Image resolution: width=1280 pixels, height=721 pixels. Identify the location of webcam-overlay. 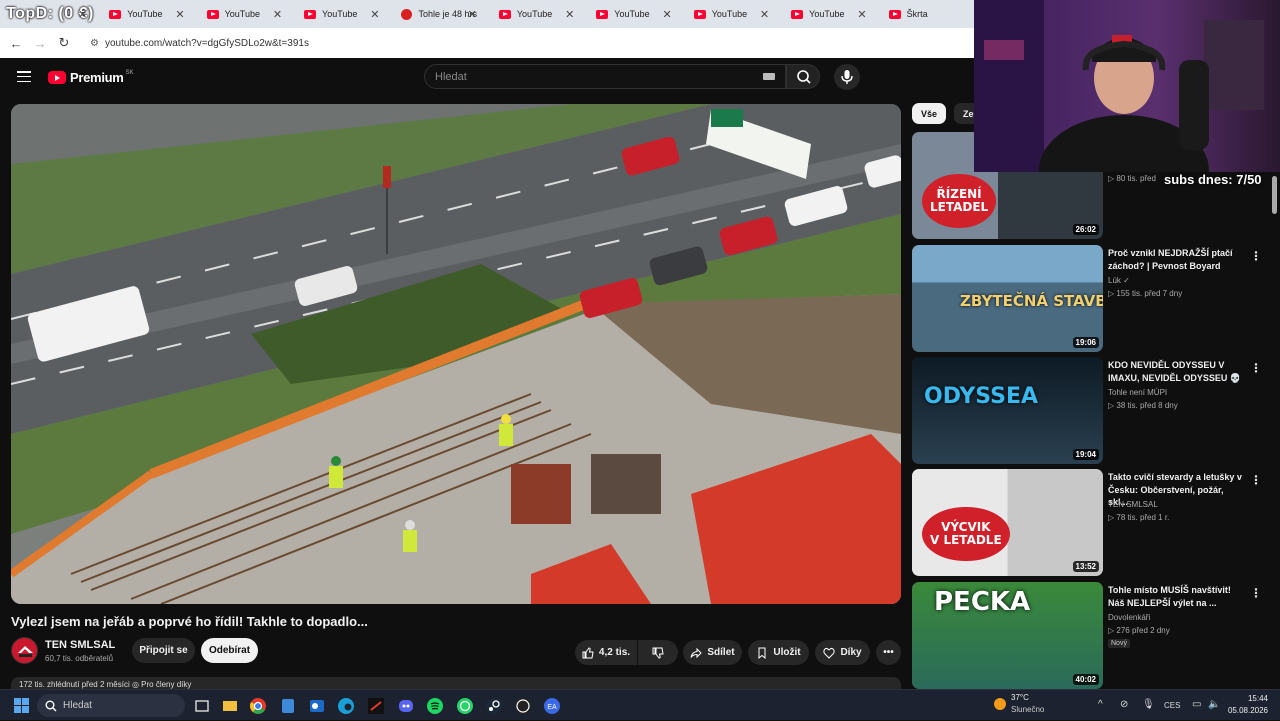
(1127, 86).